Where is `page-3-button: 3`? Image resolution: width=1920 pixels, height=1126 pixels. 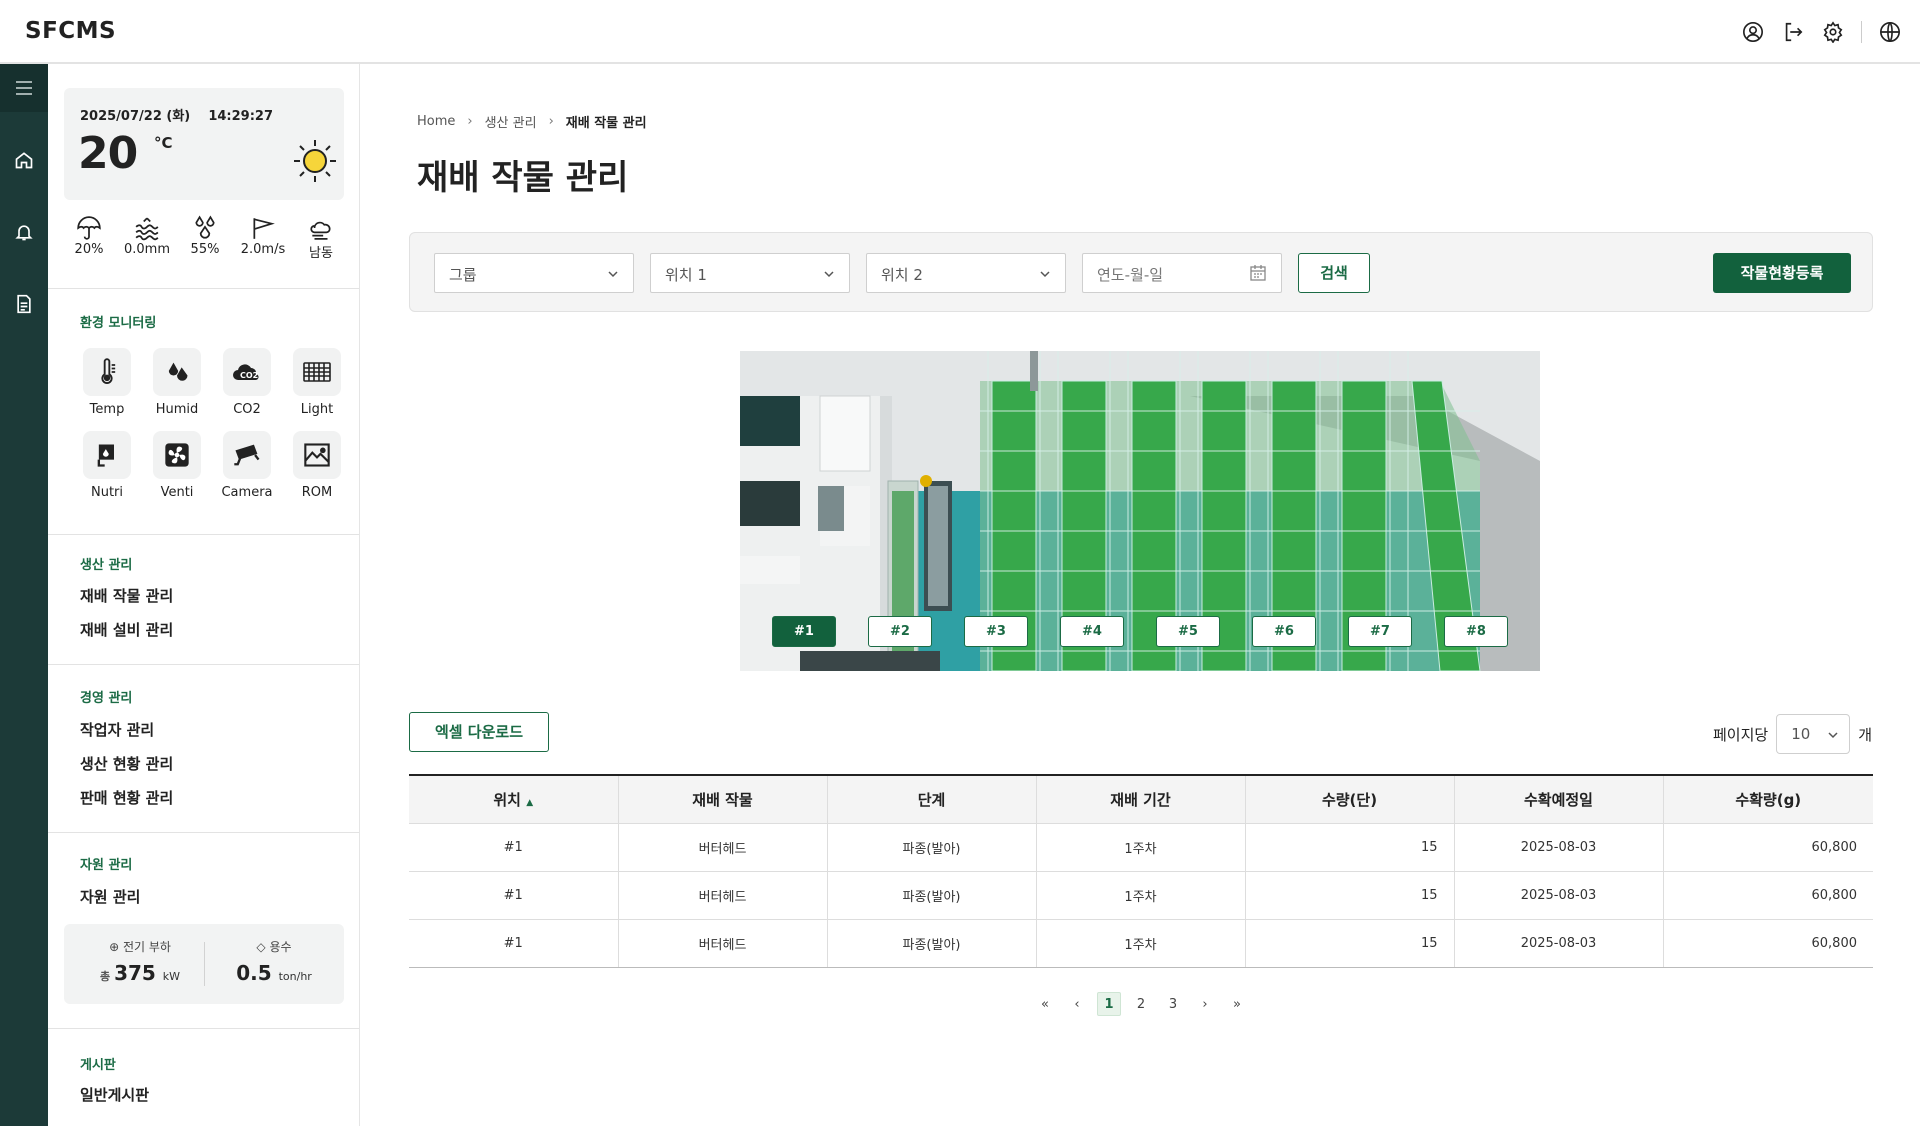
page-3-button: 3 is located at coordinates (1173, 1004).